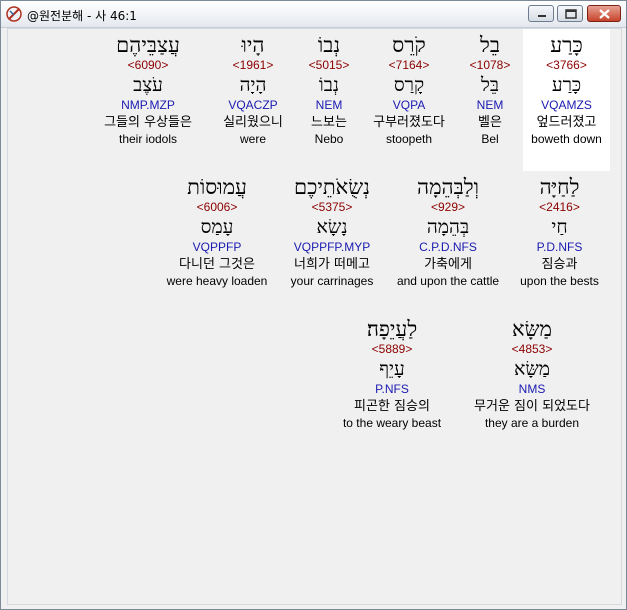 The height and width of the screenshot is (610, 627). I want to click on strong-number: <5375>, so click(332, 207).